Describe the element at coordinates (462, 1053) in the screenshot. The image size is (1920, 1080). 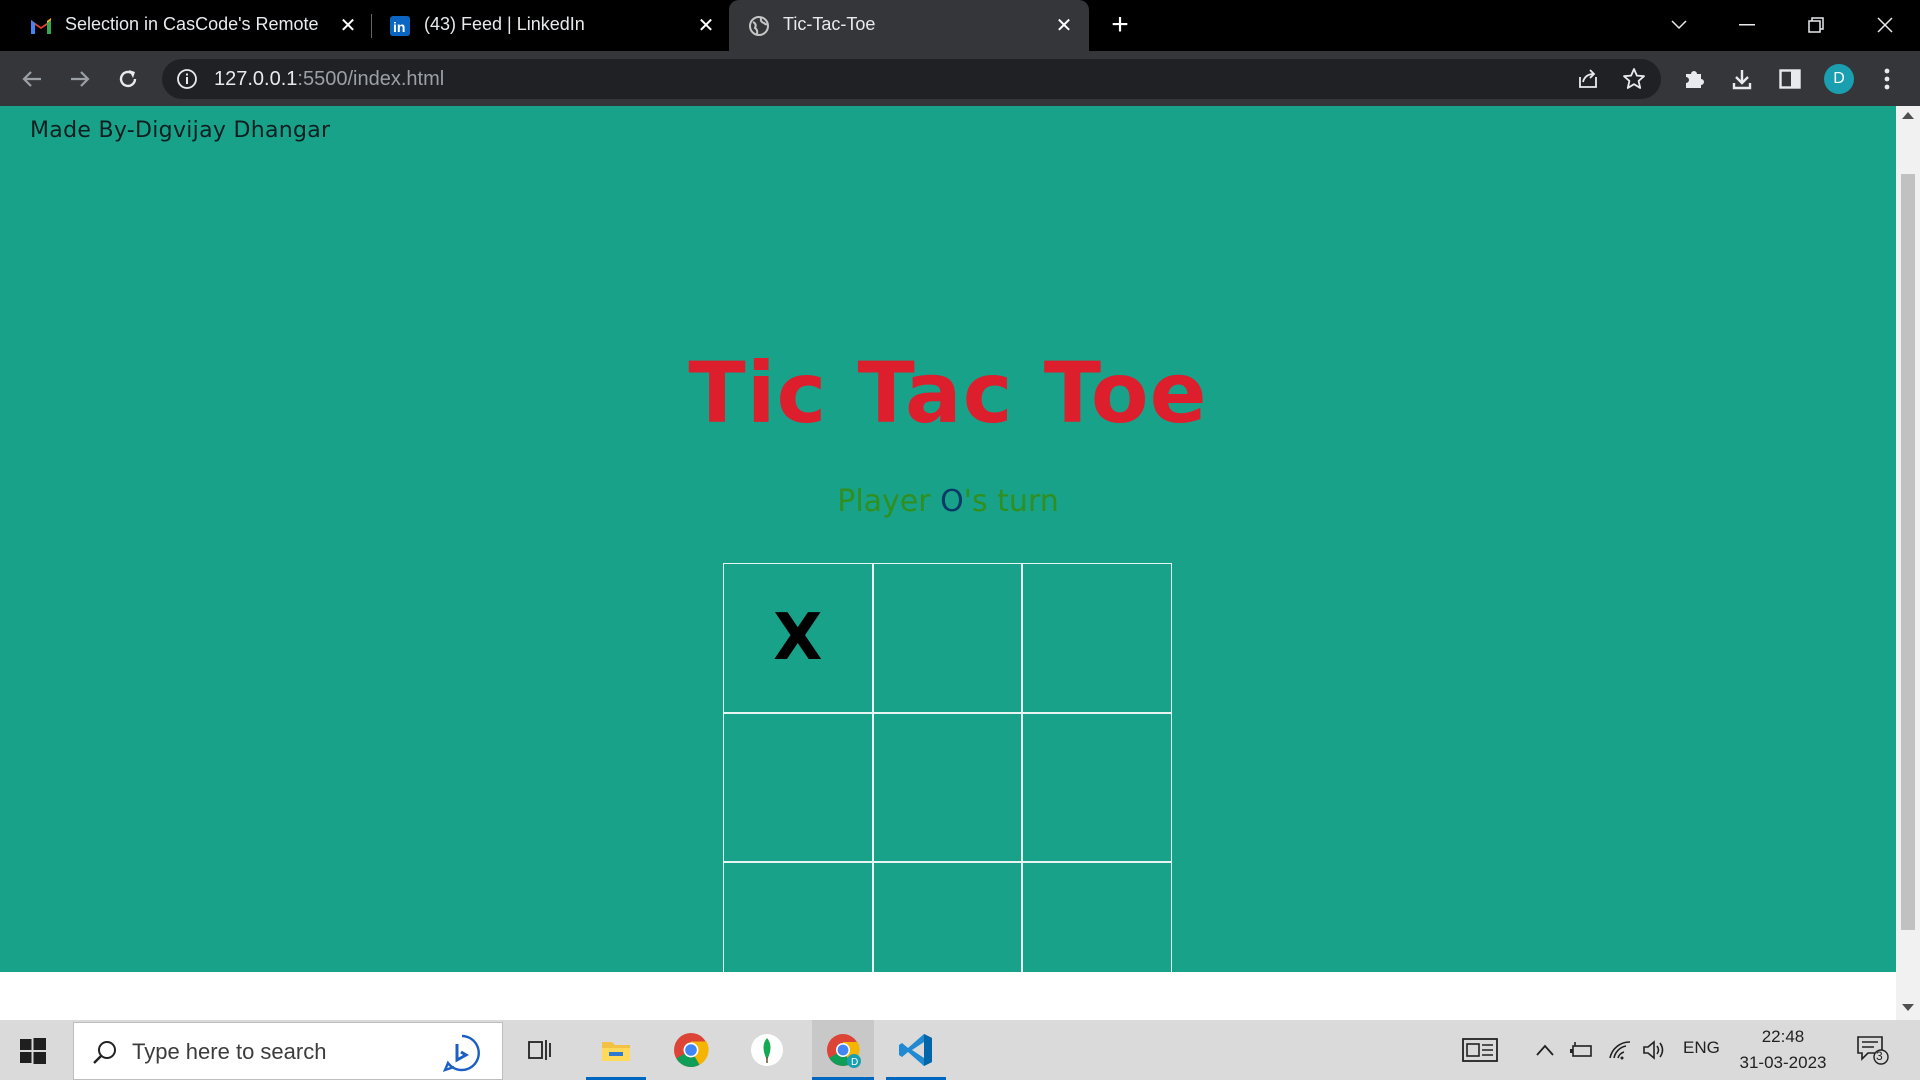
I see `bing-icon` at that location.